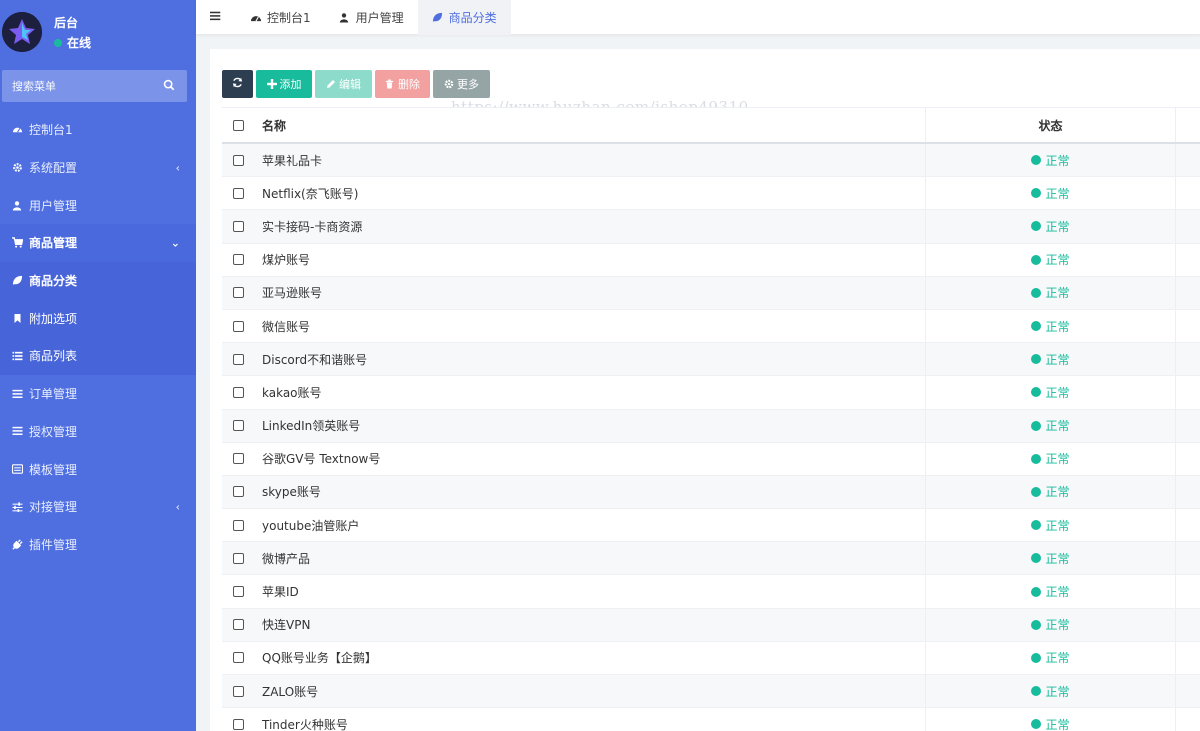 The width and height of the screenshot is (1200, 731). What do you see at coordinates (98, 168) in the screenshot?
I see `sidebar-item-system-config: 系统配置 ‹` at bounding box center [98, 168].